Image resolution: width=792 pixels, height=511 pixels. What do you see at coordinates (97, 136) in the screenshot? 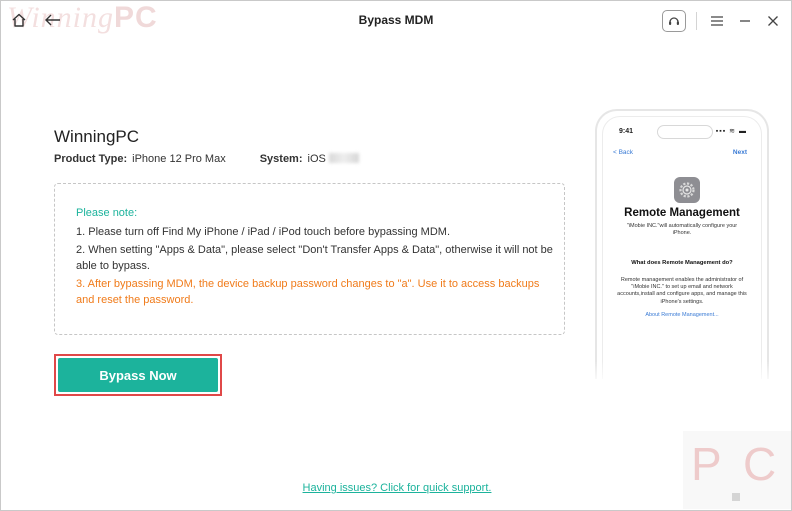
I see `device-name: WinningPC` at bounding box center [97, 136].